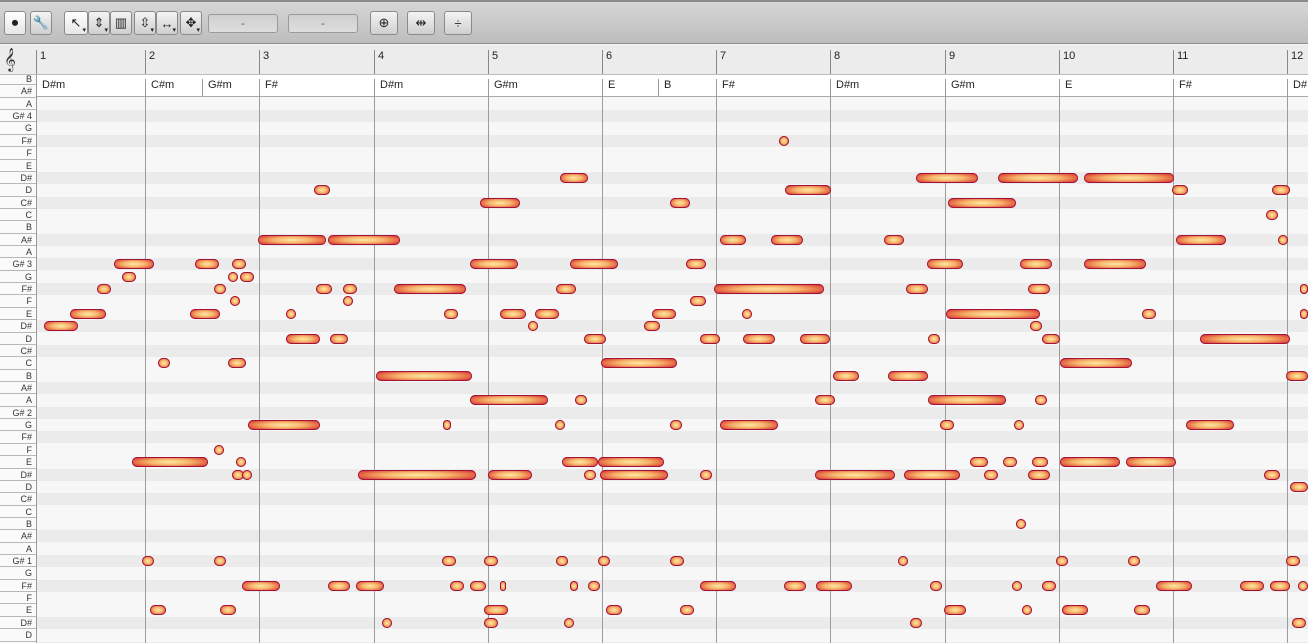 Image resolution: width=1308 pixels, height=643 pixels. What do you see at coordinates (1182, 88) in the screenshot?
I see `chord-label: F#` at bounding box center [1182, 88].